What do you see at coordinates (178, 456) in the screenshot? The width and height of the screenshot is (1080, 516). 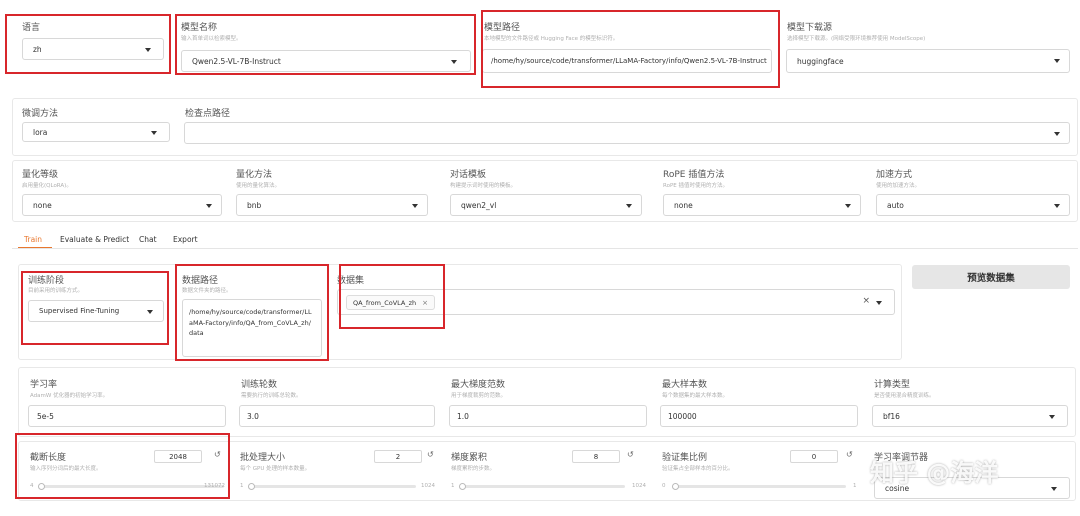 I see `cutoff-number-input: 2048` at bounding box center [178, 456].